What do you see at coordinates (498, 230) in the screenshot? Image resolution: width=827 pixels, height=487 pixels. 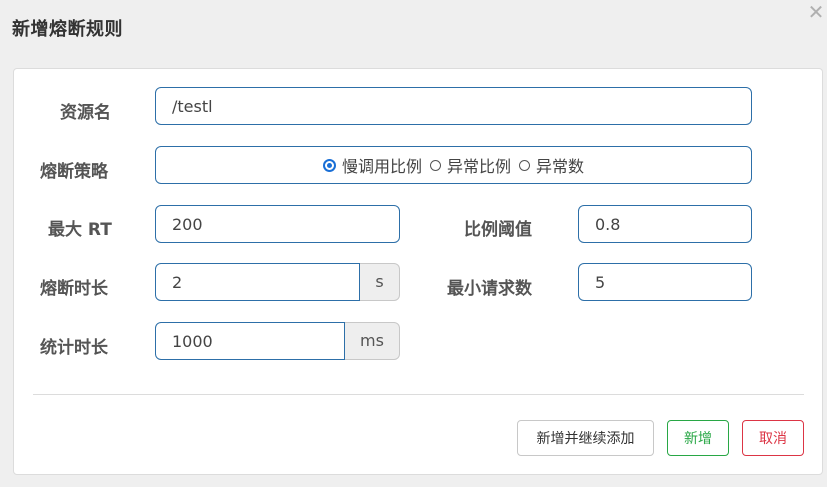 I see `ratio-threshold-label: 比例阈值` at bounding box center [498, 230].